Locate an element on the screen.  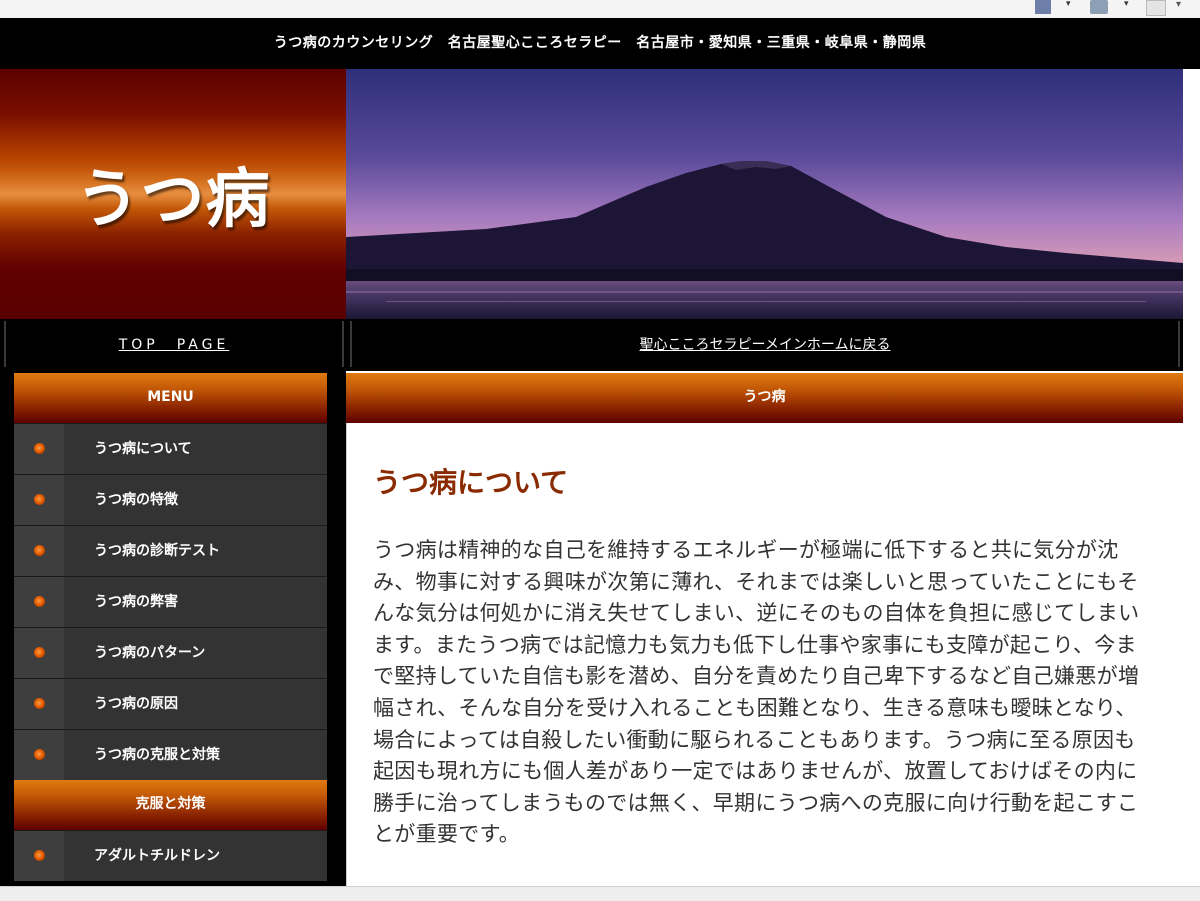
main-home-link: 聖心こころセラピーメインホームに戻る is located at coordinates (764, 345).